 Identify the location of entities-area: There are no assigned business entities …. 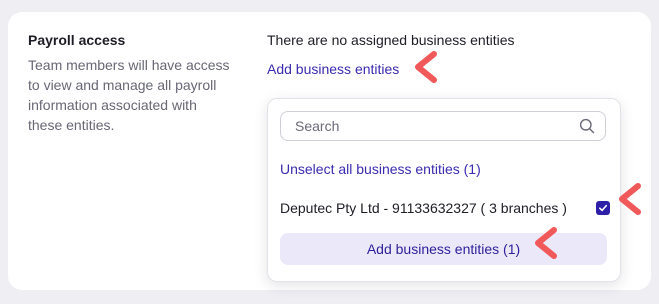
(390, 54).